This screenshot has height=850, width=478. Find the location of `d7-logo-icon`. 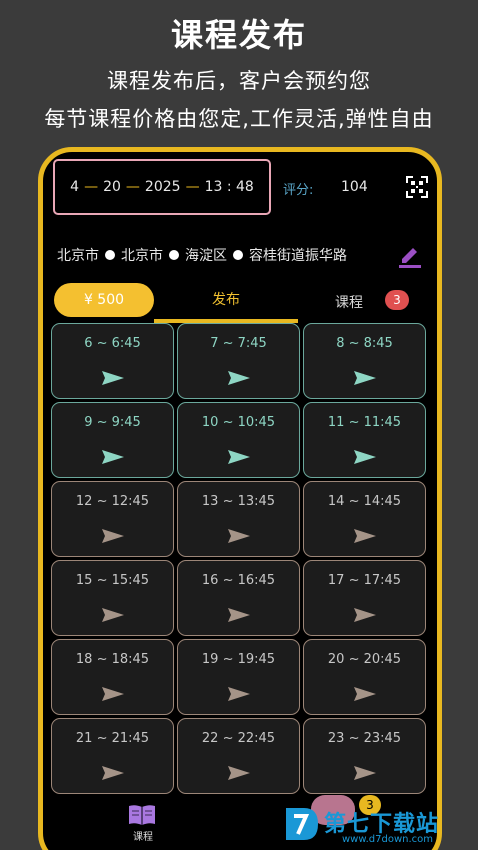

d7-logo-icon is located at coordinates (302, 824).